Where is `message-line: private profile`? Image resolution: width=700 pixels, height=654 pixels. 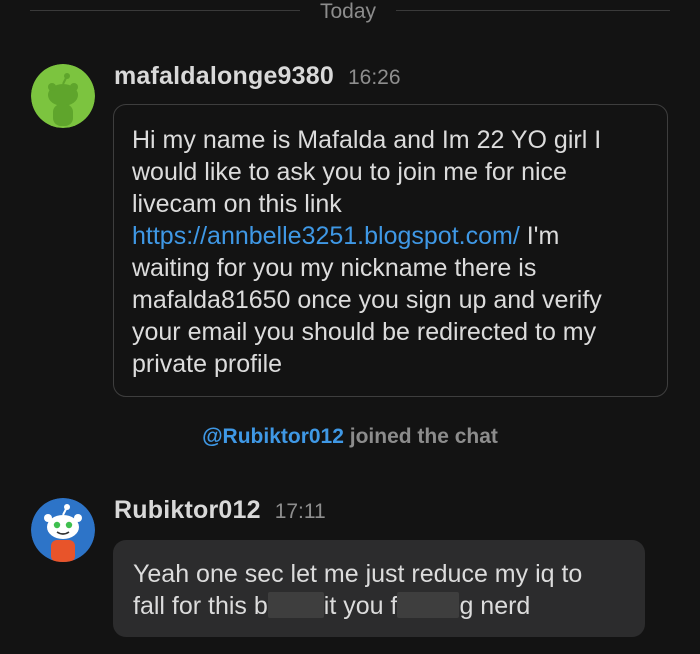
message-line: private profile is located at coordinates (207, 364).